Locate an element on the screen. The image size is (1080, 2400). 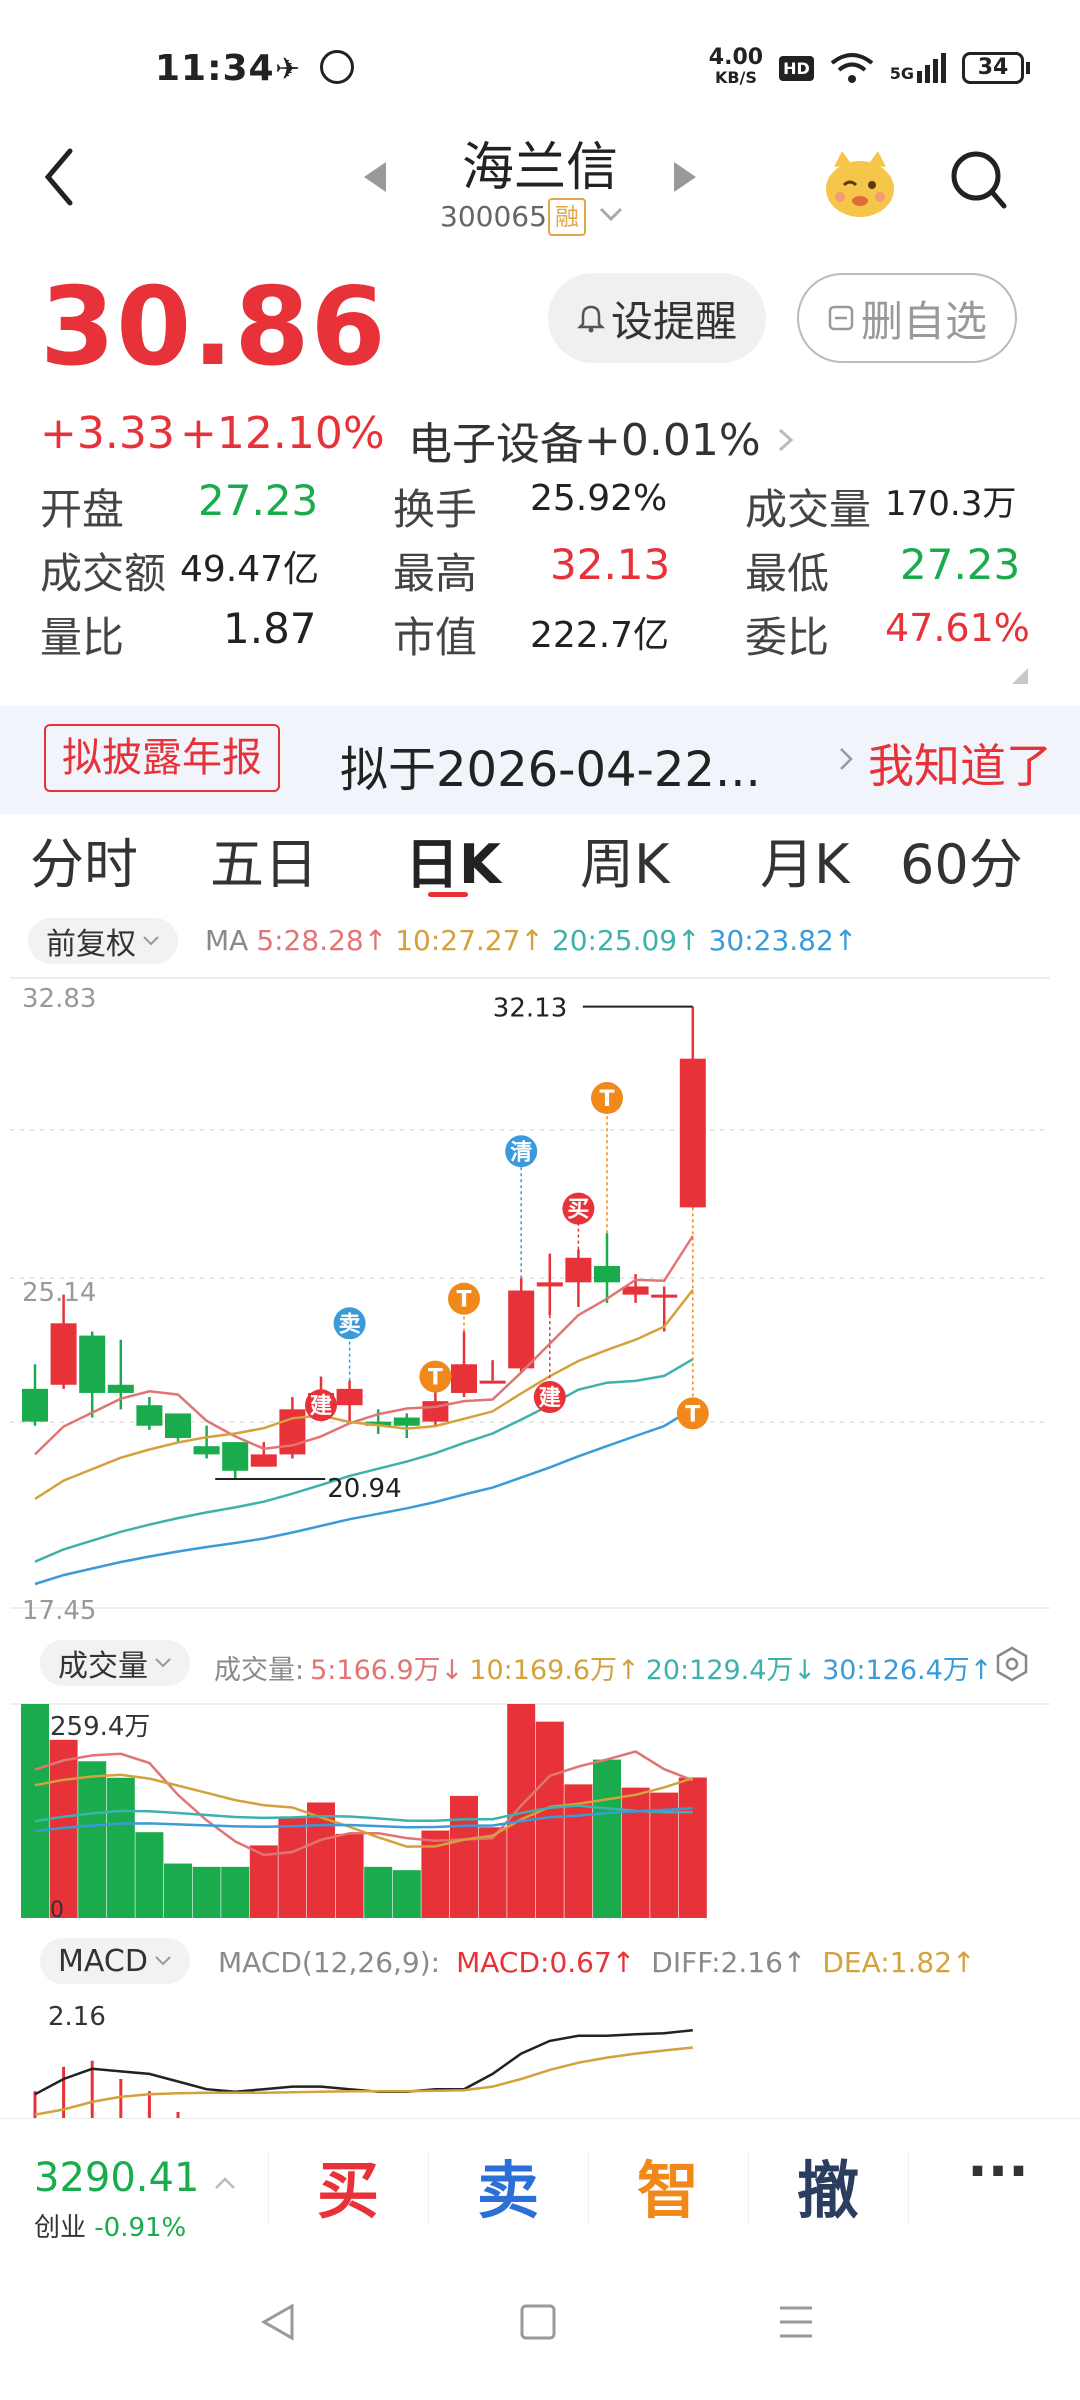
status-time: 11:34 is located at coordinates (215, 68).